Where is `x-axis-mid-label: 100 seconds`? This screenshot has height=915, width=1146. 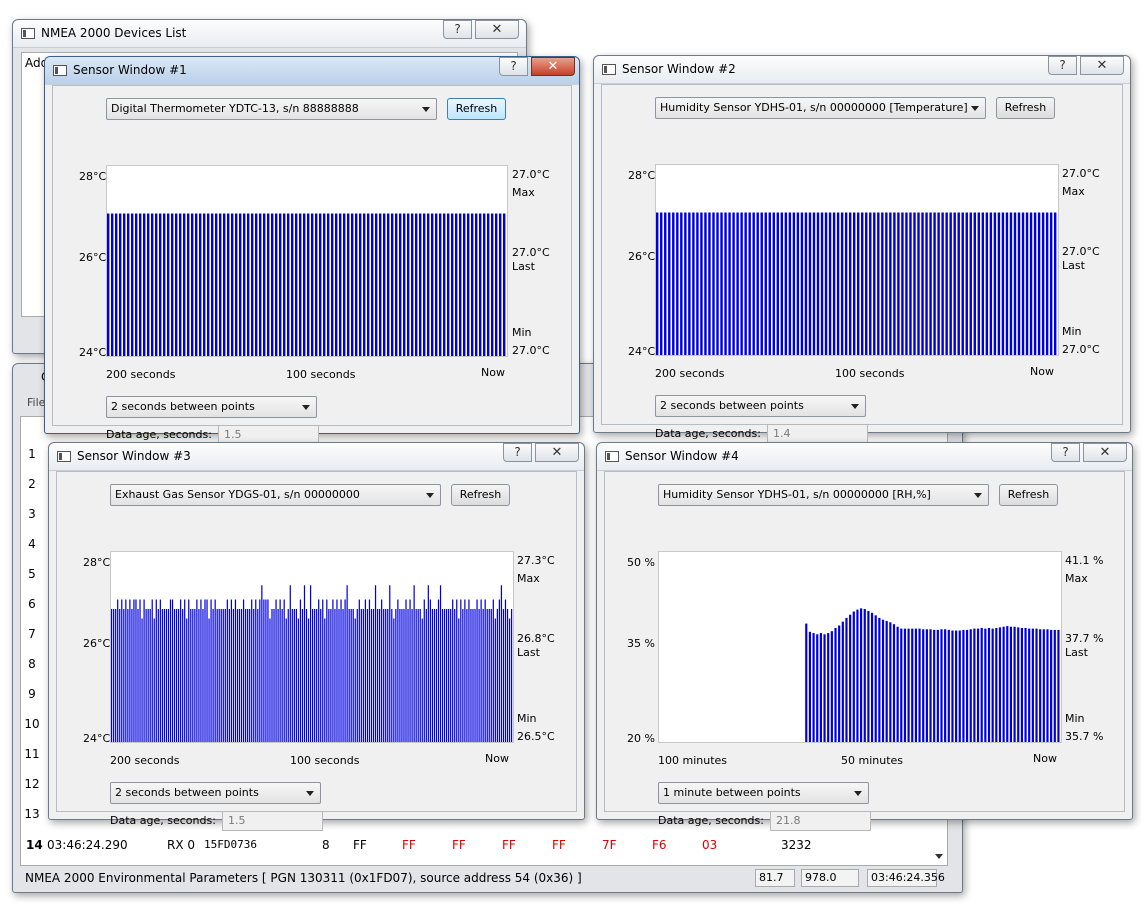 x-axis-mid-label: 100 seconds is located at coordinates (325, 760).